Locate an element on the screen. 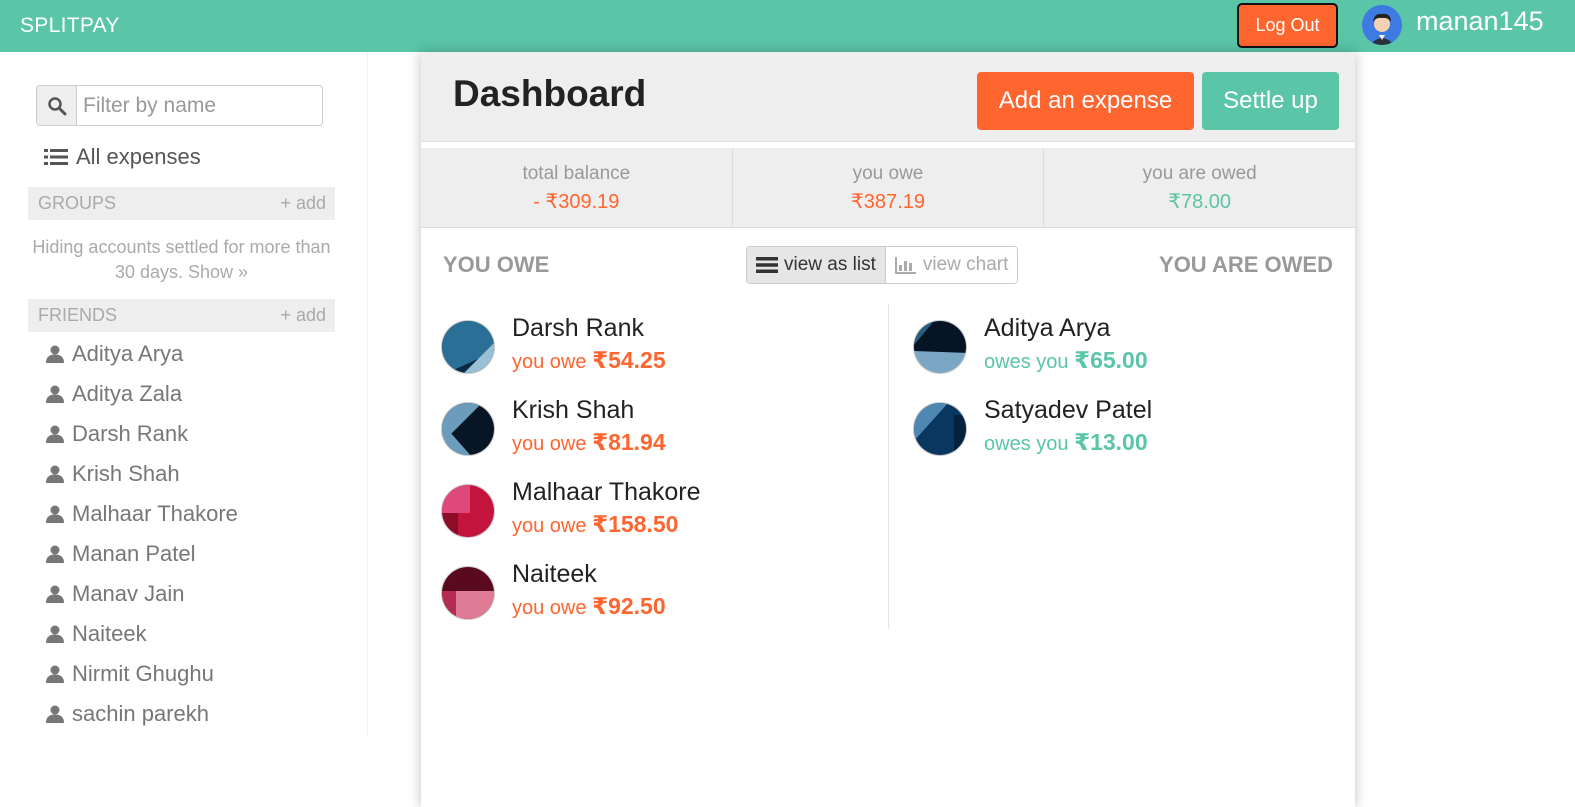 This screenshot has height=807, width=1575. friend-item: Manan Patel is located at coordinates (141, 554).